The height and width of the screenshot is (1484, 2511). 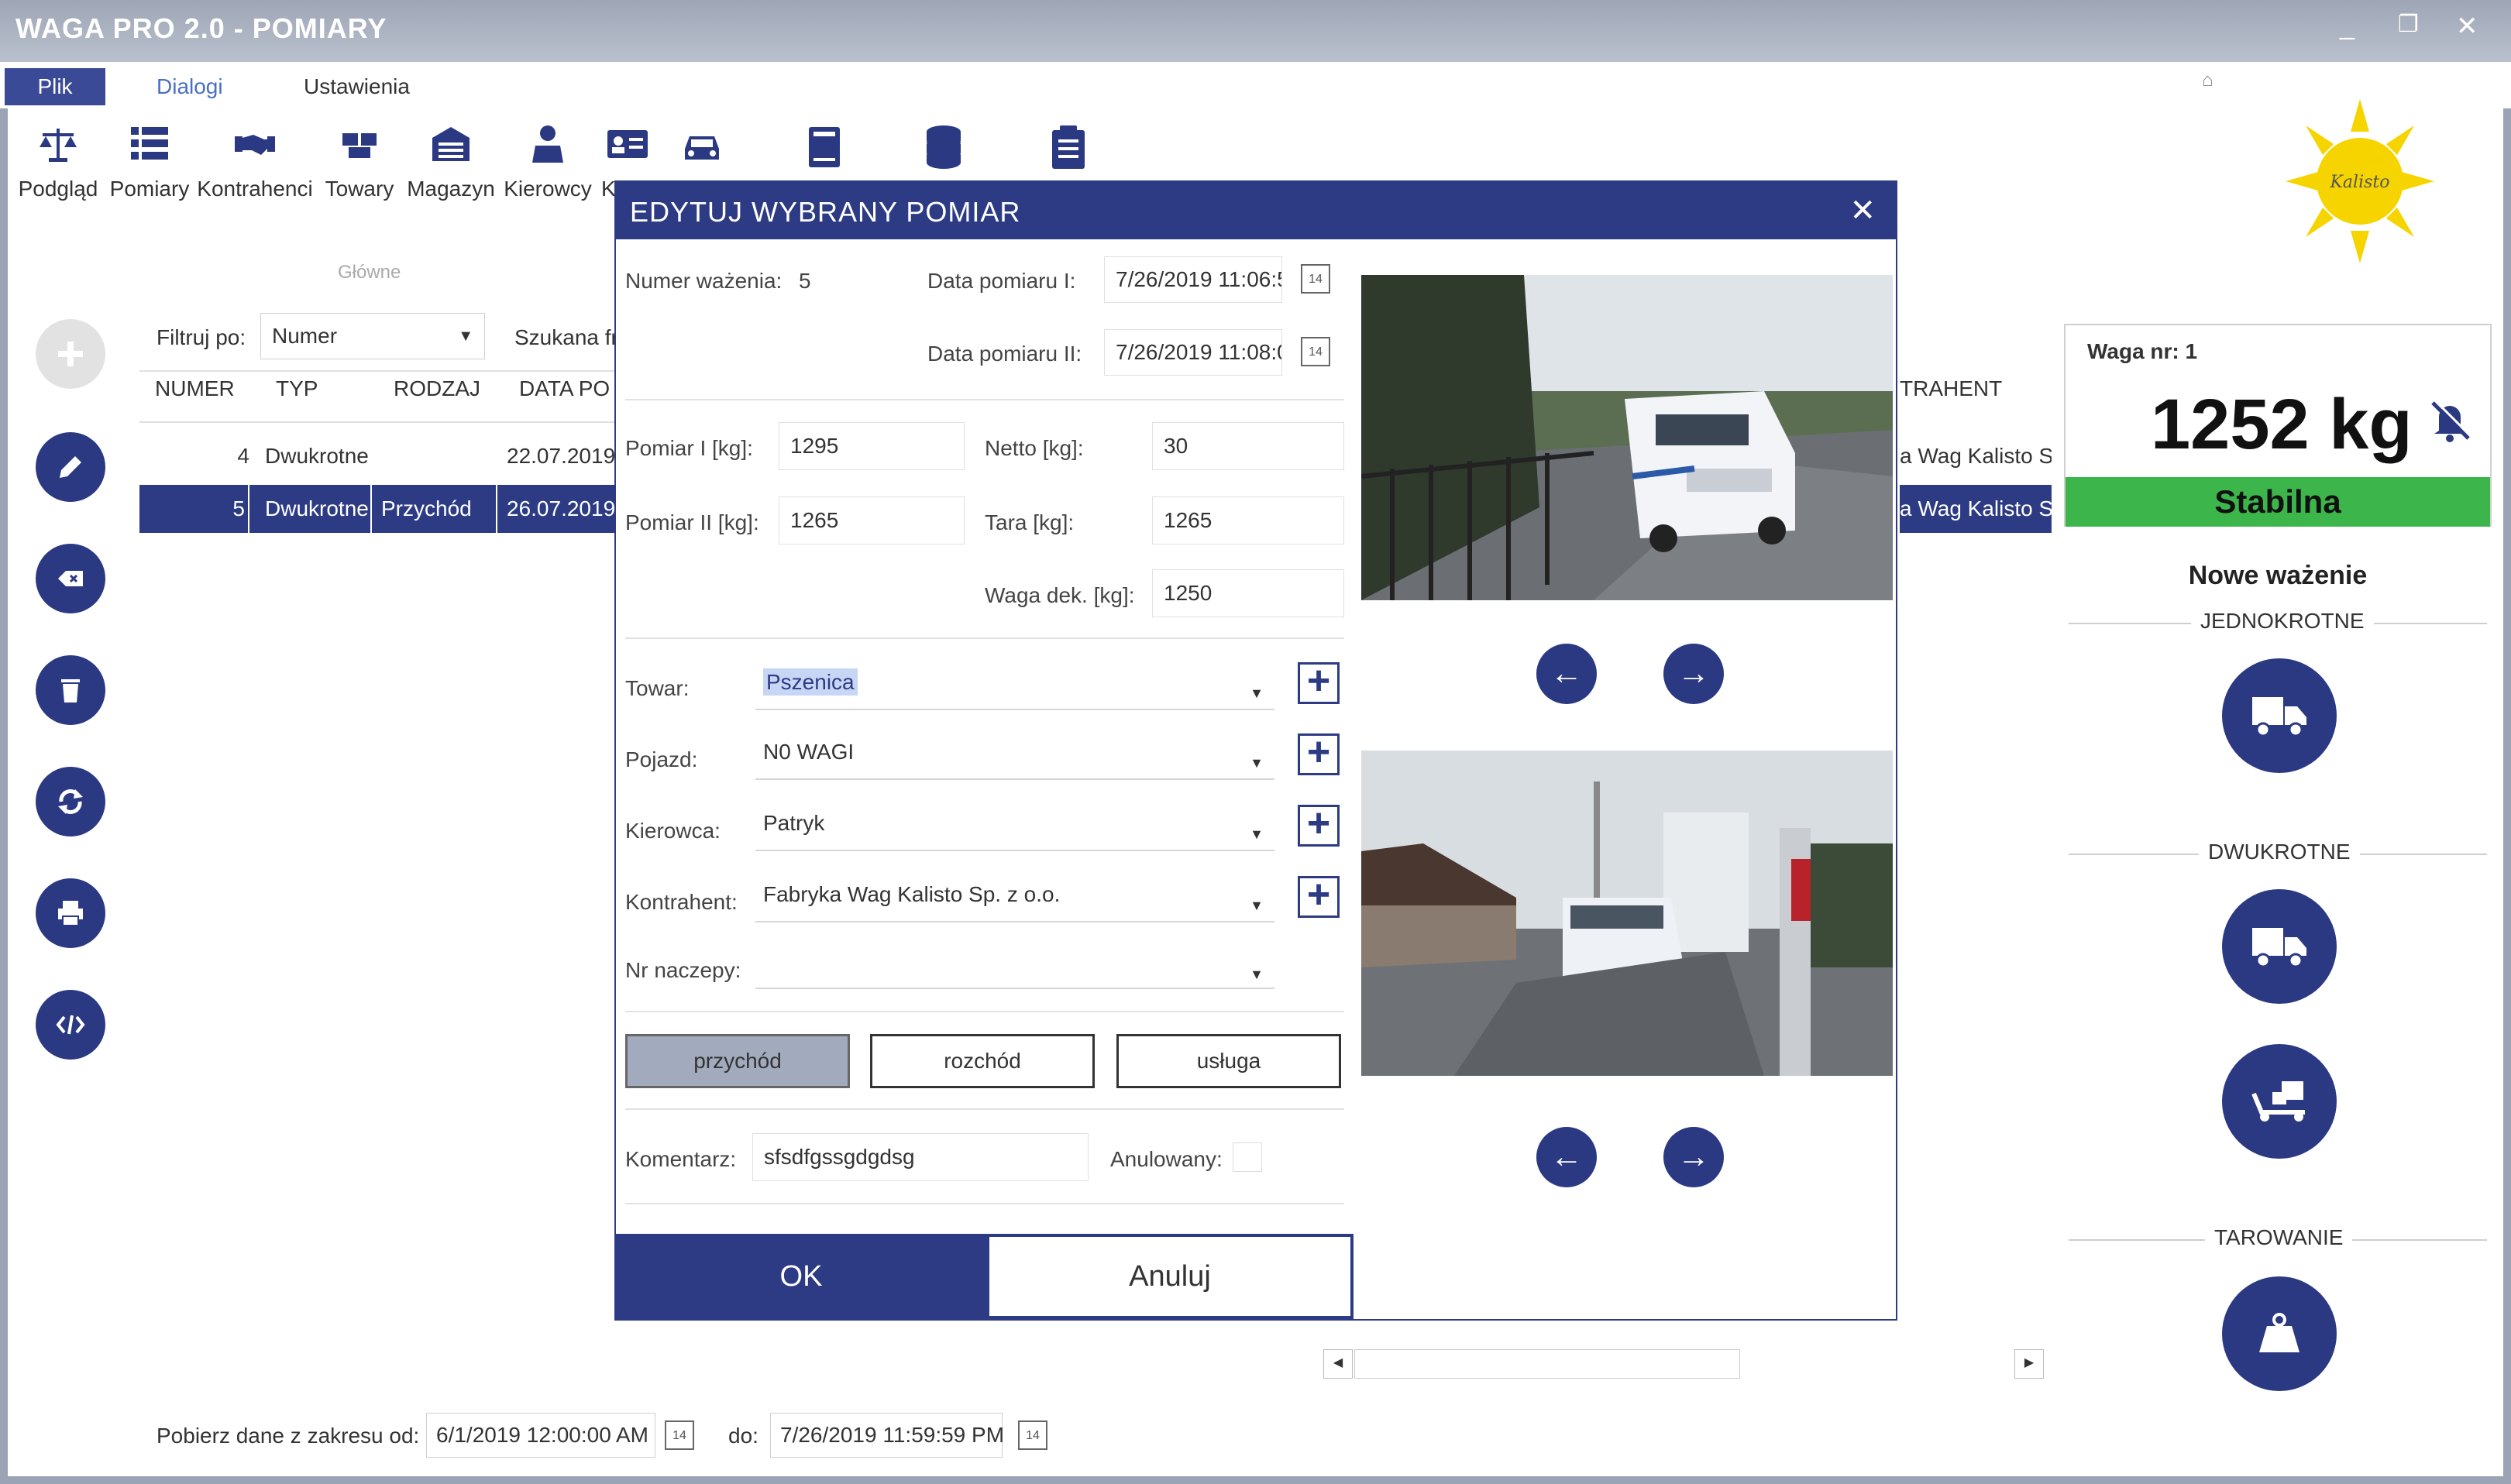 What do you see at coordinates (912, 894) in the screenshot?
I see `kontrahent-value: Fabryka Wag Kalisto Sp. z o.o.` at bounding box center [912, 894].